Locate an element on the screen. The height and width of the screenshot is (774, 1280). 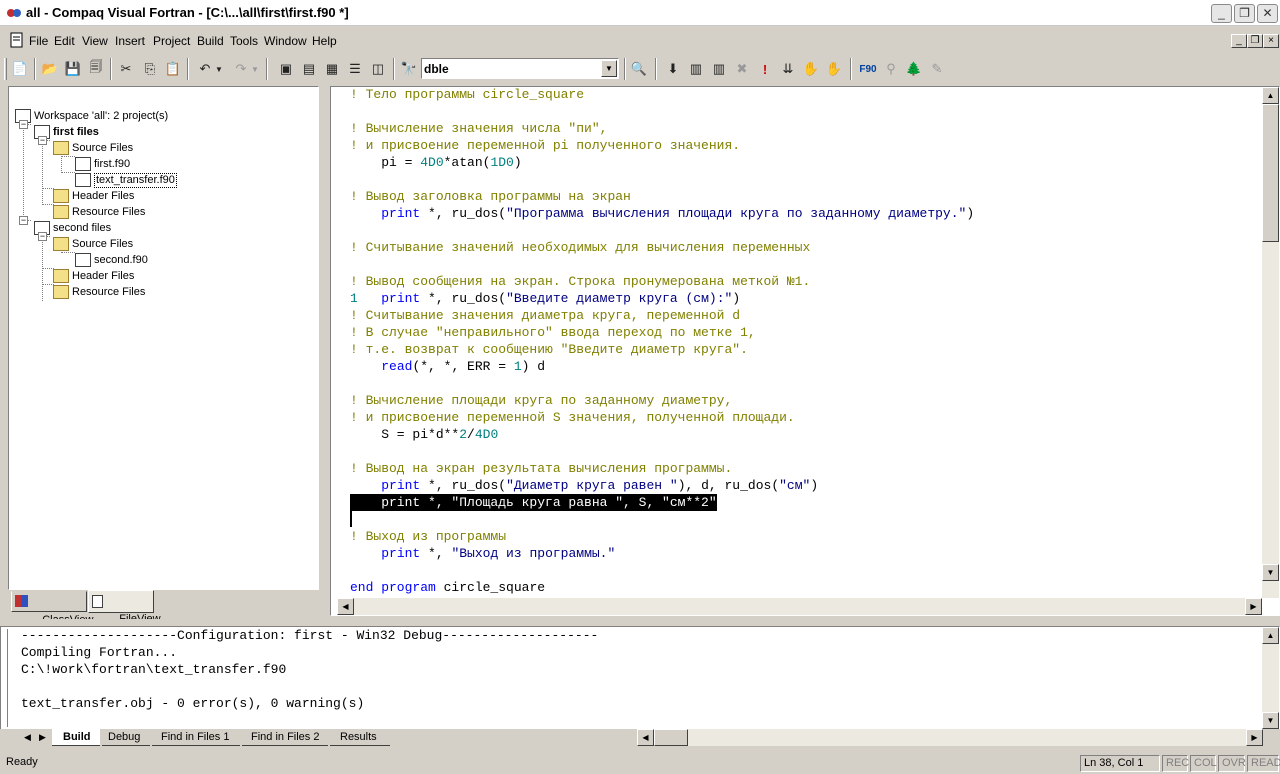
toolbar-grip is located at coordinates (5, 69).